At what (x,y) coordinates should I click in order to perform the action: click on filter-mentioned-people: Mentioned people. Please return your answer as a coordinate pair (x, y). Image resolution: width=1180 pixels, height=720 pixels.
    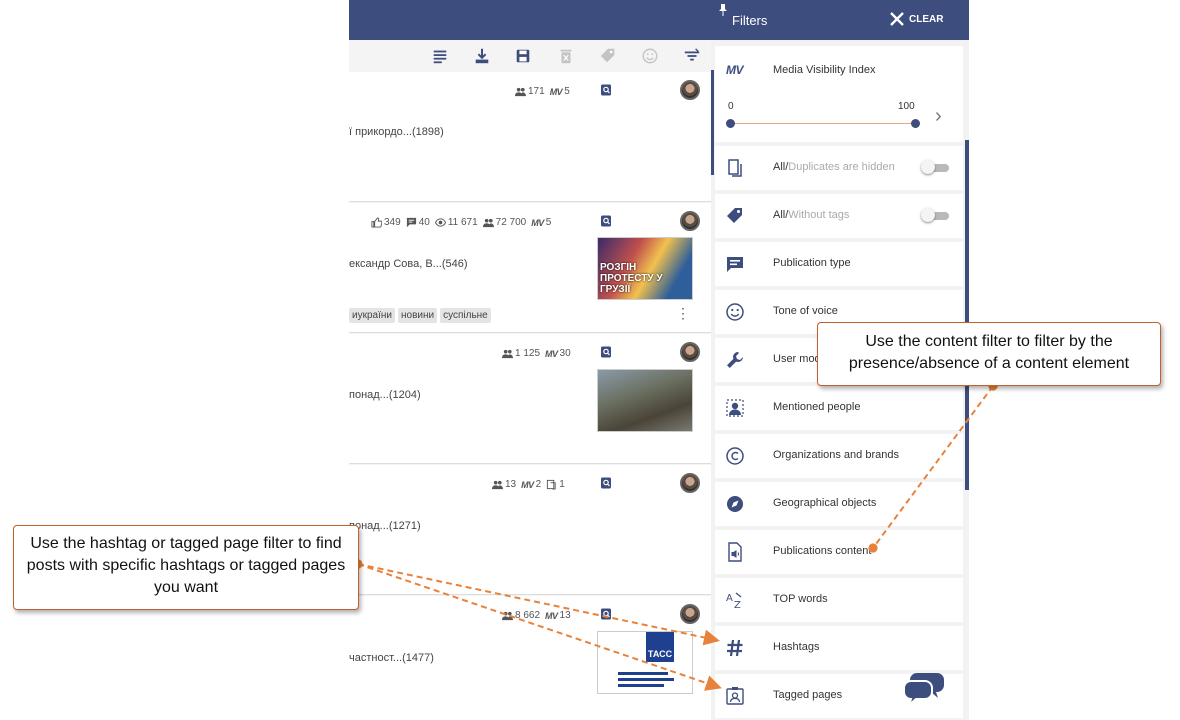
    Looking at the image, I should click on (839, 408).